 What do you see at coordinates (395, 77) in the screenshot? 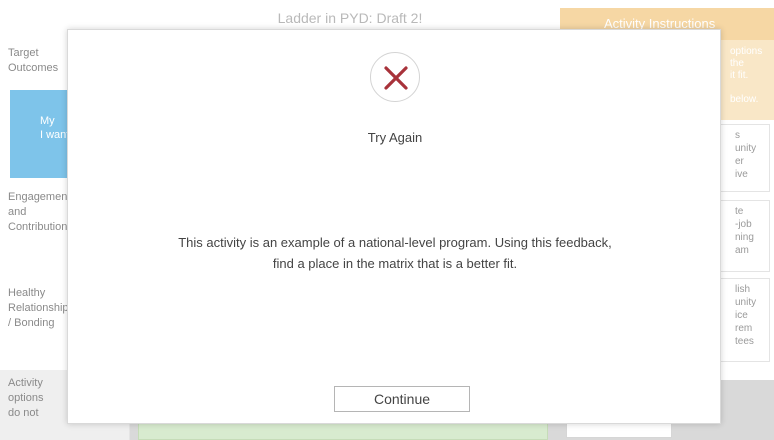
I see `close-x-icon` at bounding box center [395, 77].